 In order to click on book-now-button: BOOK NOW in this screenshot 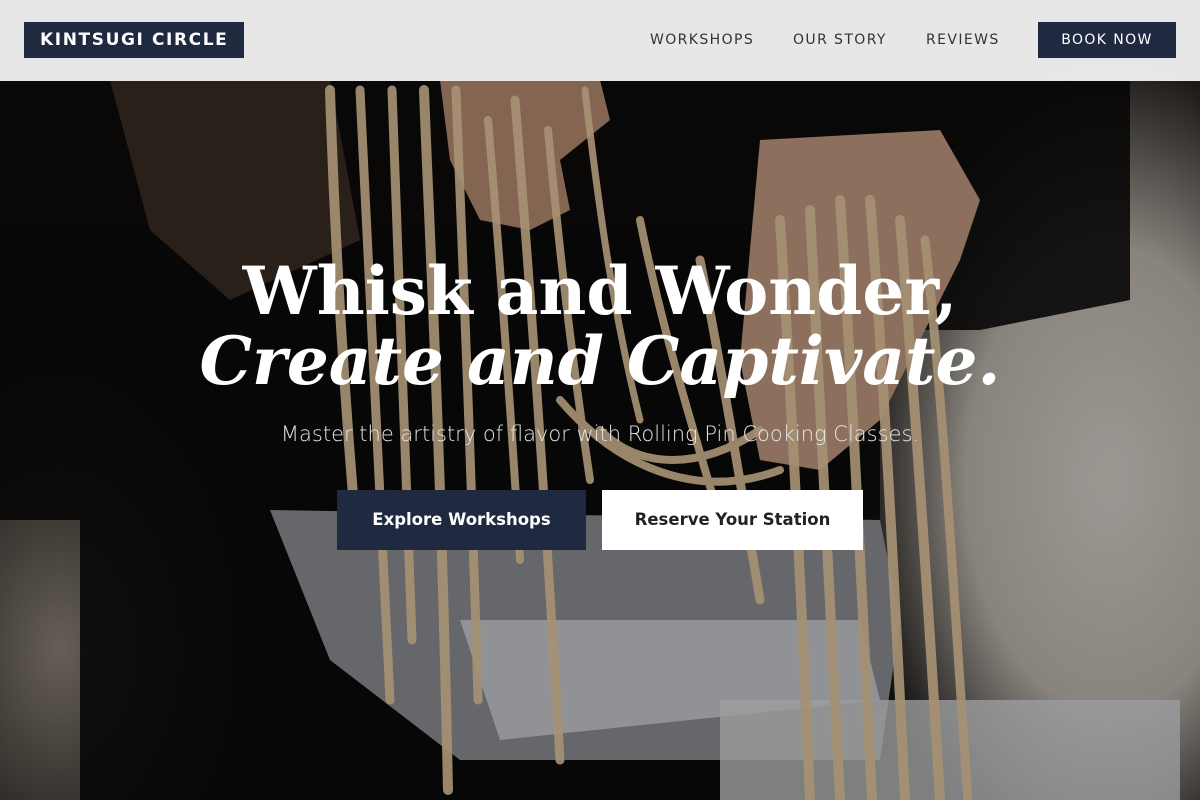, I will do `click(1107, 40)`.